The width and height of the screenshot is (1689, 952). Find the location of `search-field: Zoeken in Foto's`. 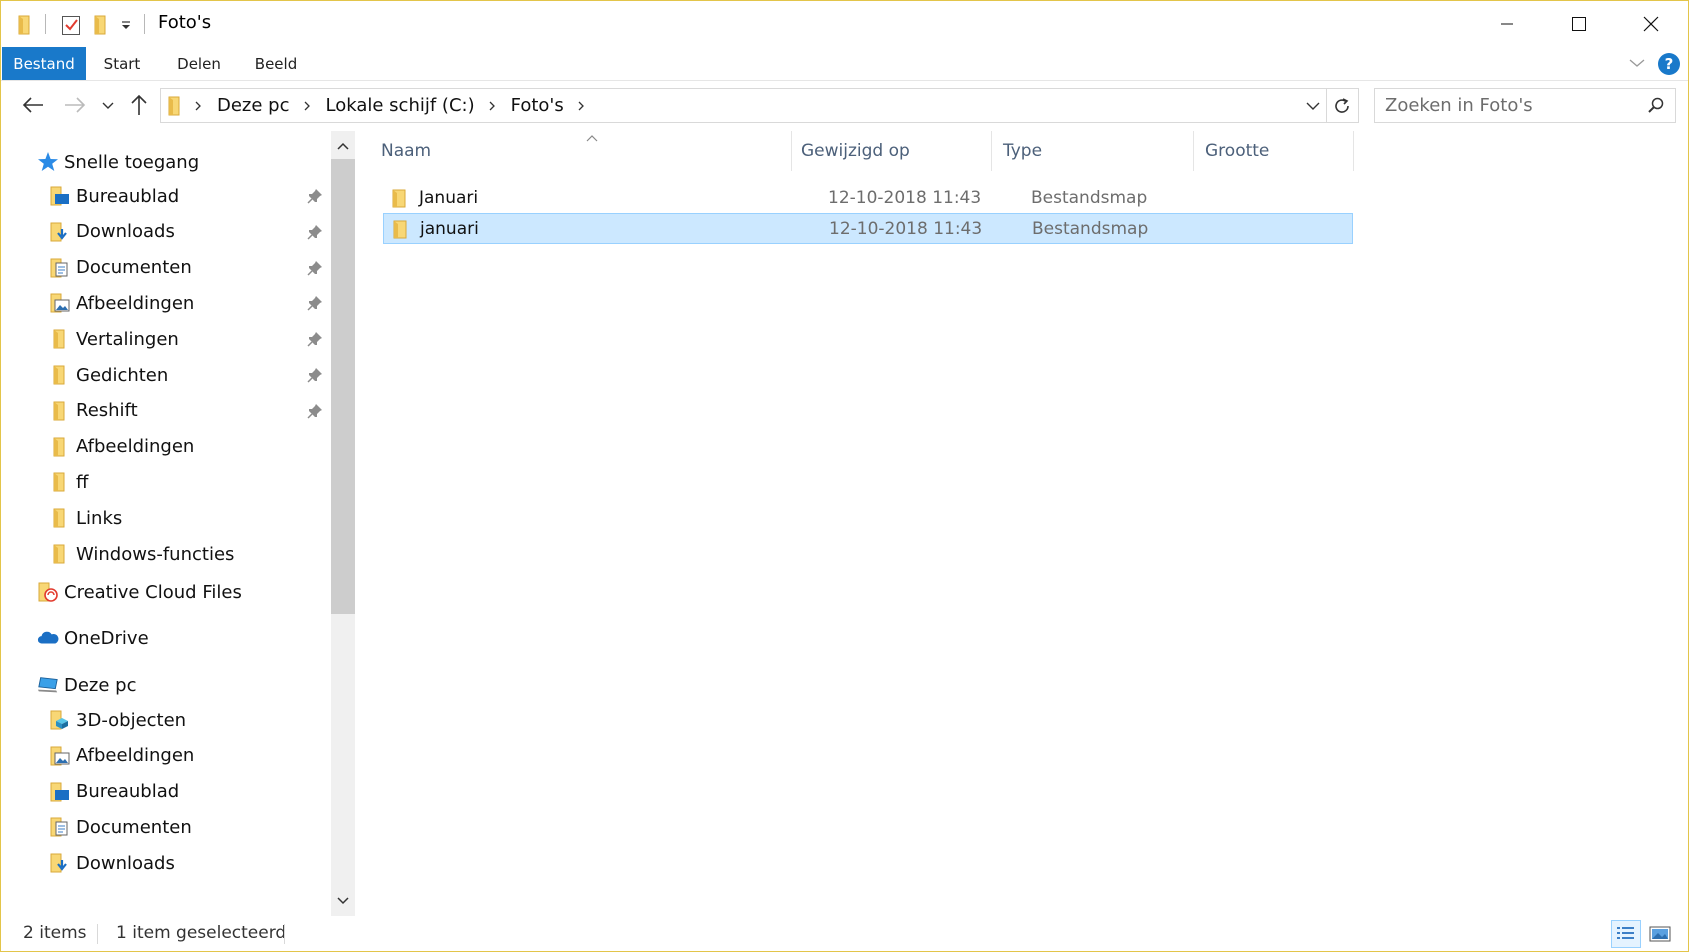

search-field: Zoeken in Foto's is located at coordinates (1525, 105).